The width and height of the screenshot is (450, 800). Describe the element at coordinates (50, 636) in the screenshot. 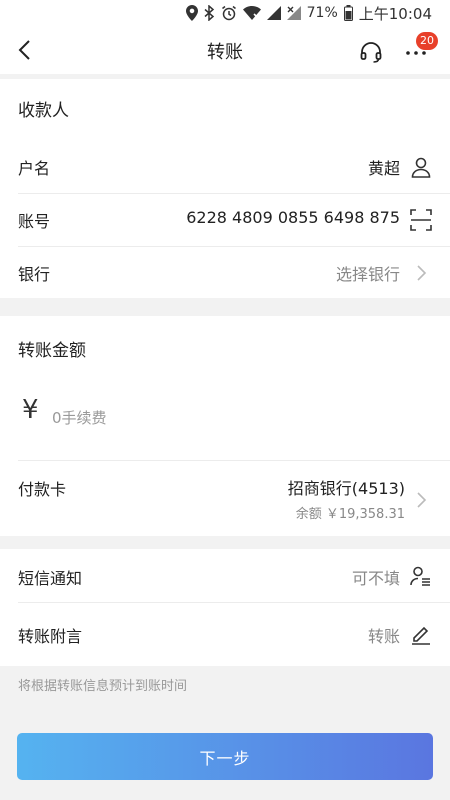

I see `transfer-note-label: 转账附言` at that location.